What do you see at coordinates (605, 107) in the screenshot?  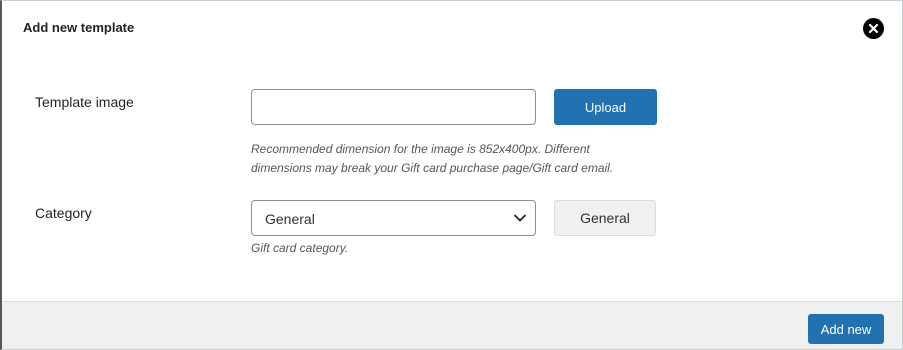 I see `upload-button: Upload` at bounding box center [605, 107].